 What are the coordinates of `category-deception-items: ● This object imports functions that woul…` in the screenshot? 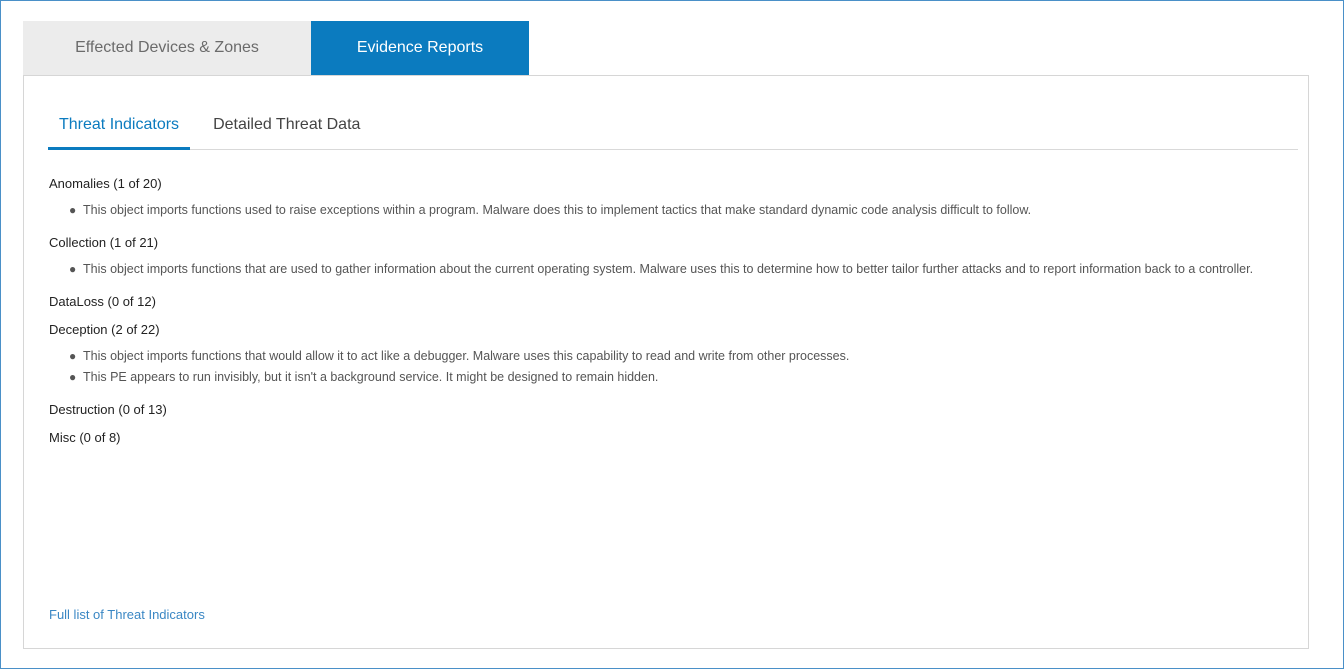 It's located at (669, 367).